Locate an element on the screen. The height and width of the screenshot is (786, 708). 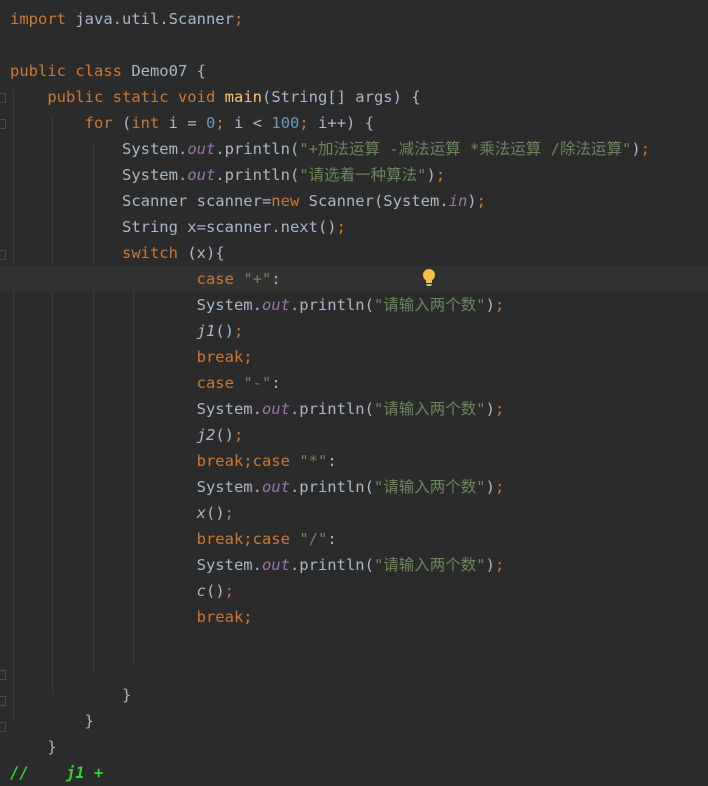
code-text: x(); is located at coordinates (122, 513).